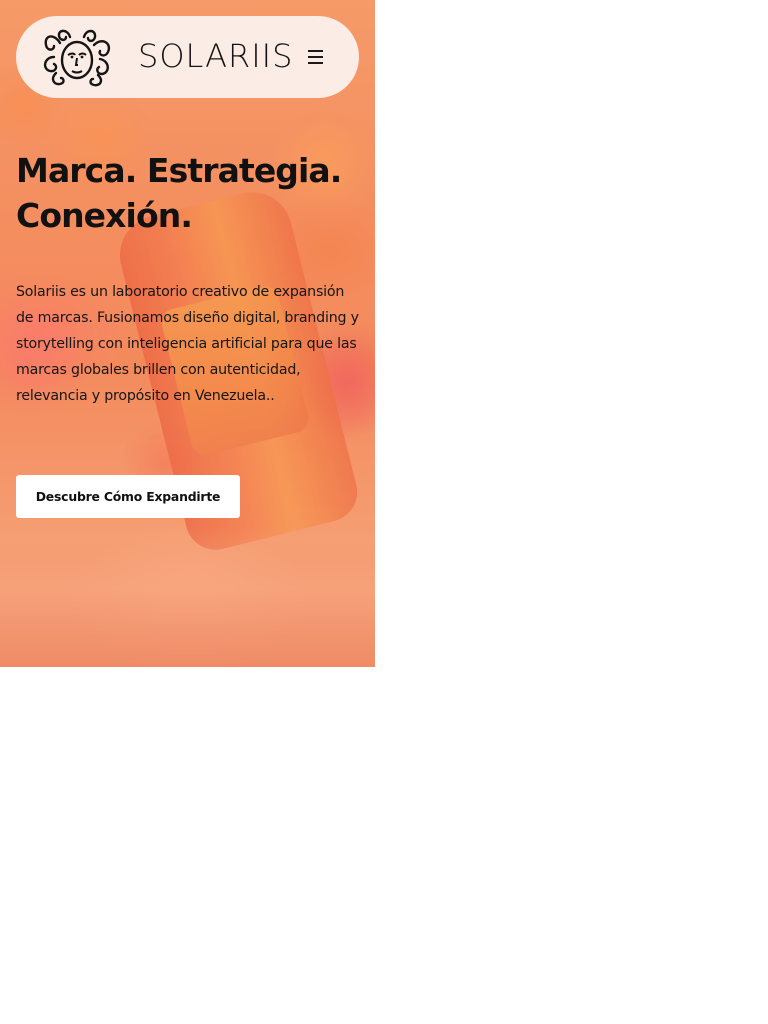 The image size is (768, 1024). I want to click on medusa-head-icon, so click(77, 57).